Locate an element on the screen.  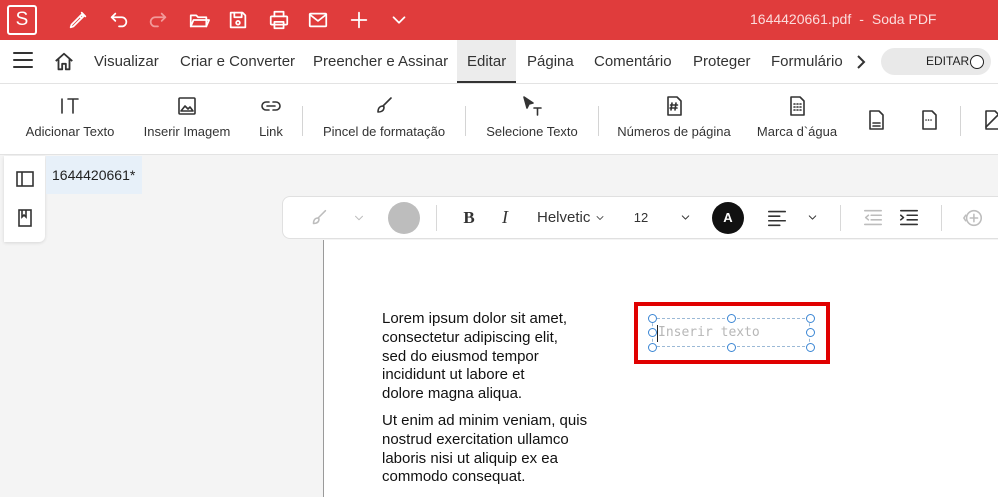
window-title: 1644420661.pdf - Soda PDF is located at coordinates (843, 19).